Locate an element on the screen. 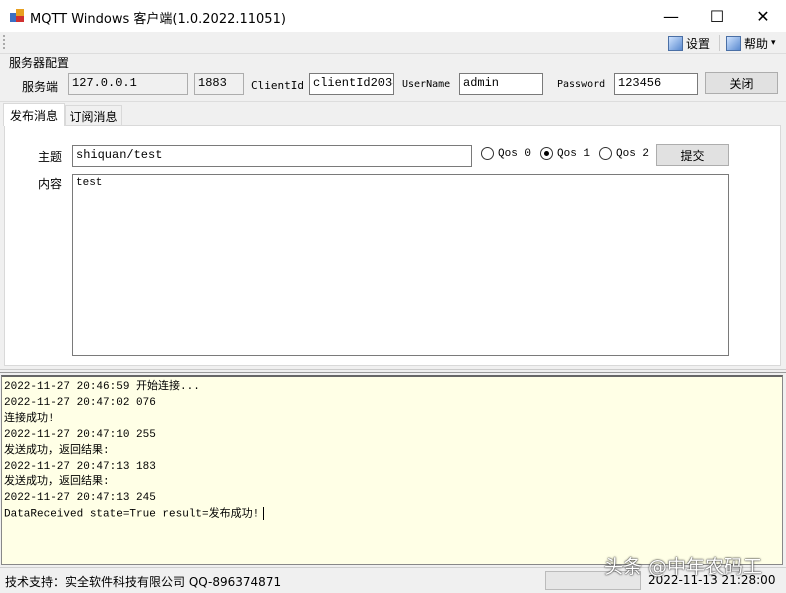 The width and height of the screenshot is (786, 593). log-line: 2022-11-27 20:47:02 076 is located at coordinates (80, 402).